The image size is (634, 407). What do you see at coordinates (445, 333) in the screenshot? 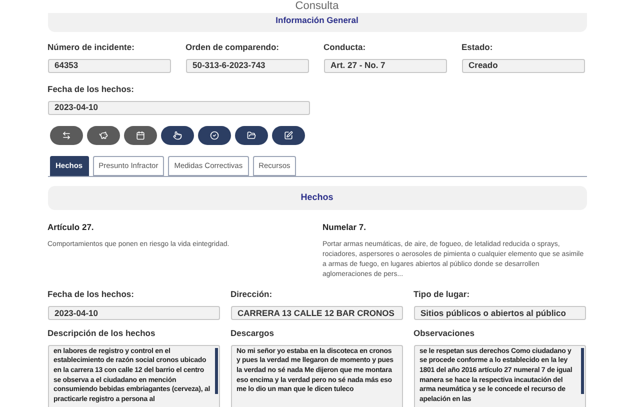
I see `field-label: Observaciones` at bounding box center [445, 333].